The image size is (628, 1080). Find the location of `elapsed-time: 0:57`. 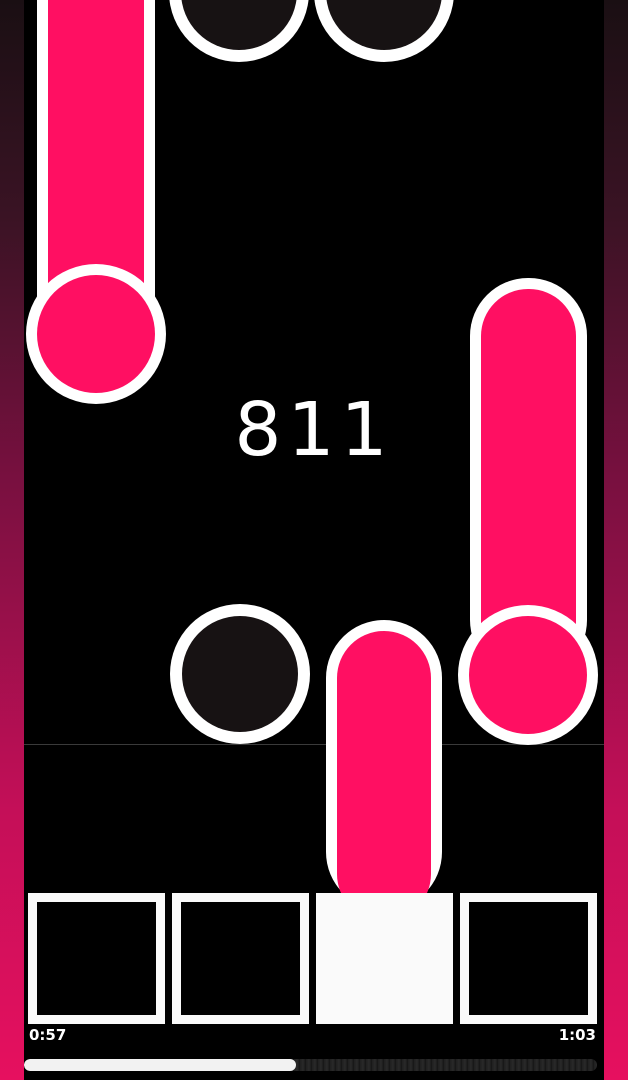

elapsed-time: 0:57 is located at coordinates (48, 1035).